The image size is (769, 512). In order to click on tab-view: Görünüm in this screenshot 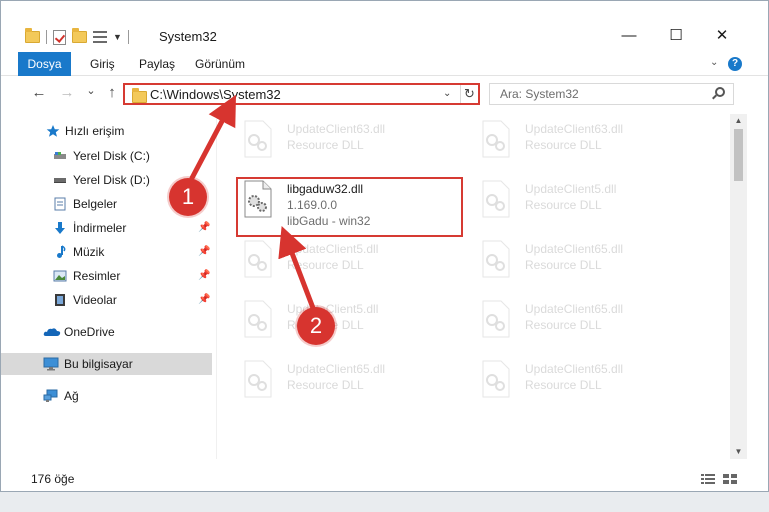, I will do `click(220, 64)`.